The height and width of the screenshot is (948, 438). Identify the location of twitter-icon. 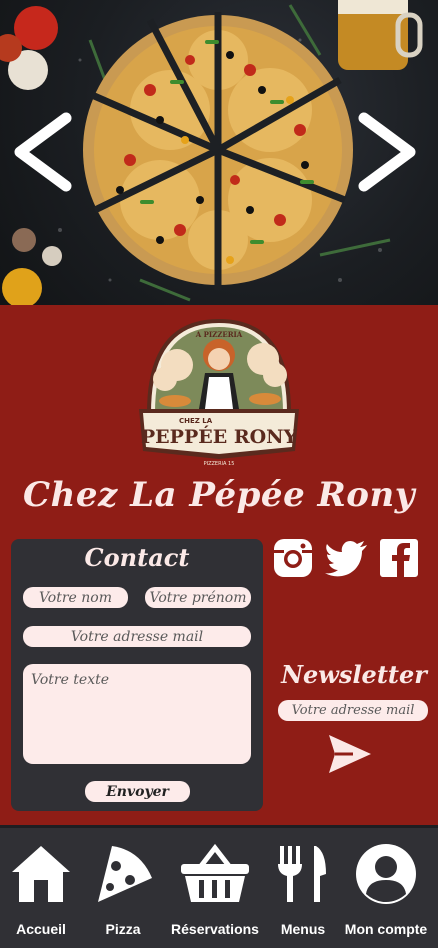
(346, 558).